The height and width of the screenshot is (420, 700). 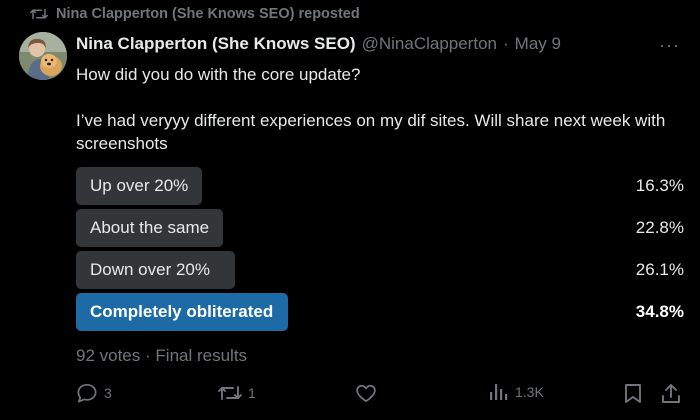 What do you see at coordinates (39, 14) in the screenshot?
I see `repost-icon` at bounding box center [39, 14].